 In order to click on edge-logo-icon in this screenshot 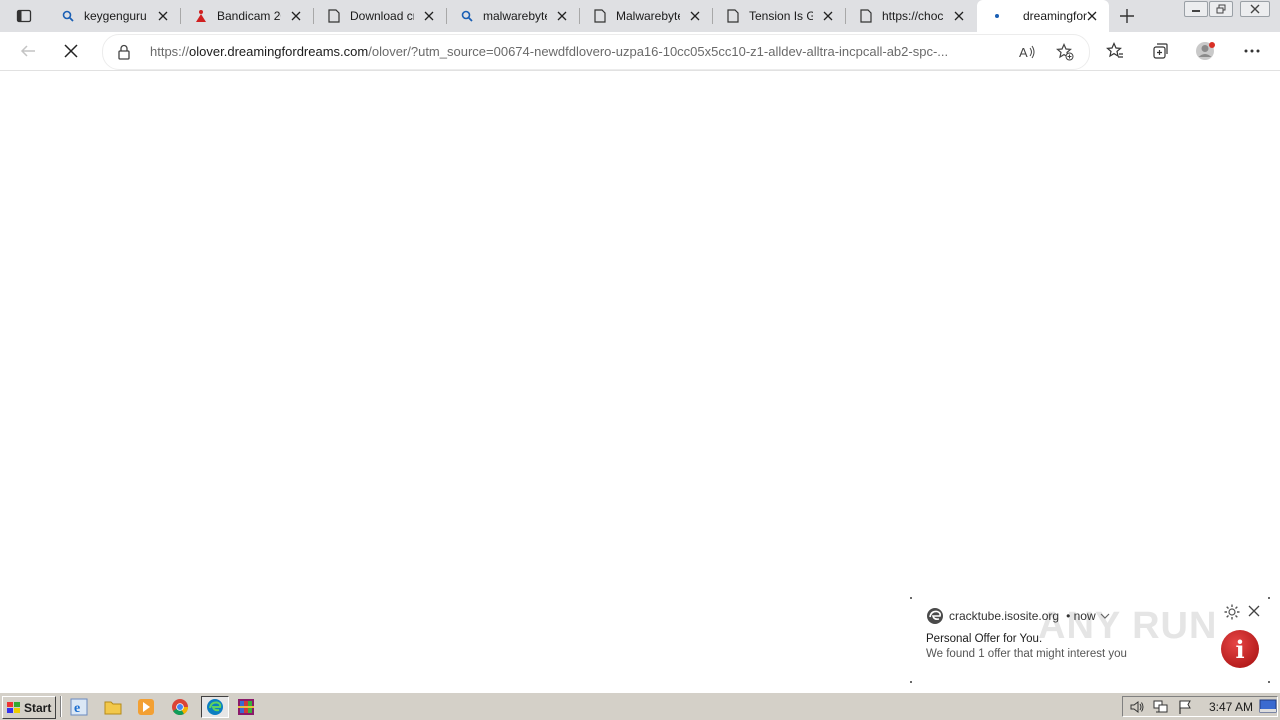, I will do `click(935, 616)`.